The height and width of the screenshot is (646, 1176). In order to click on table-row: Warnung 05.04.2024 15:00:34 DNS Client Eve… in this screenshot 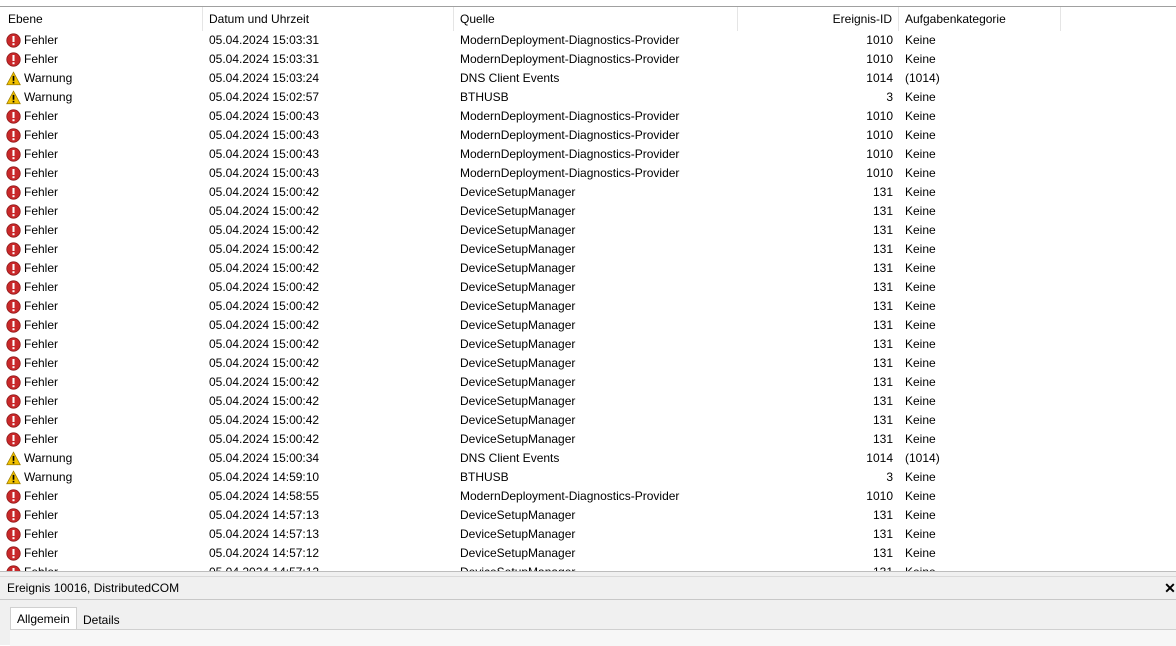, I will do `click(588, 458)`.